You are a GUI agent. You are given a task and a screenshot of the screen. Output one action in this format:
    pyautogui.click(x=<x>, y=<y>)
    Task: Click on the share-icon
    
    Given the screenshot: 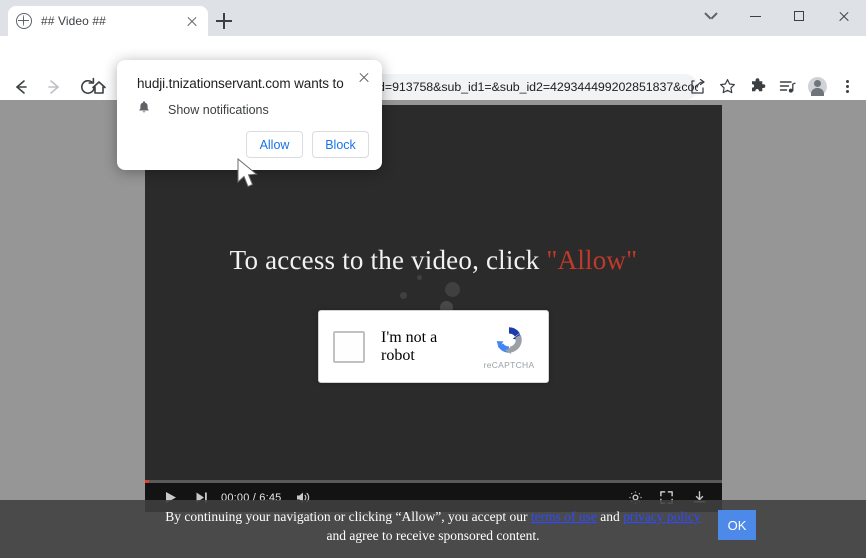 What is the action you would take?
    pyautogui.click(x=697, y=86)
    